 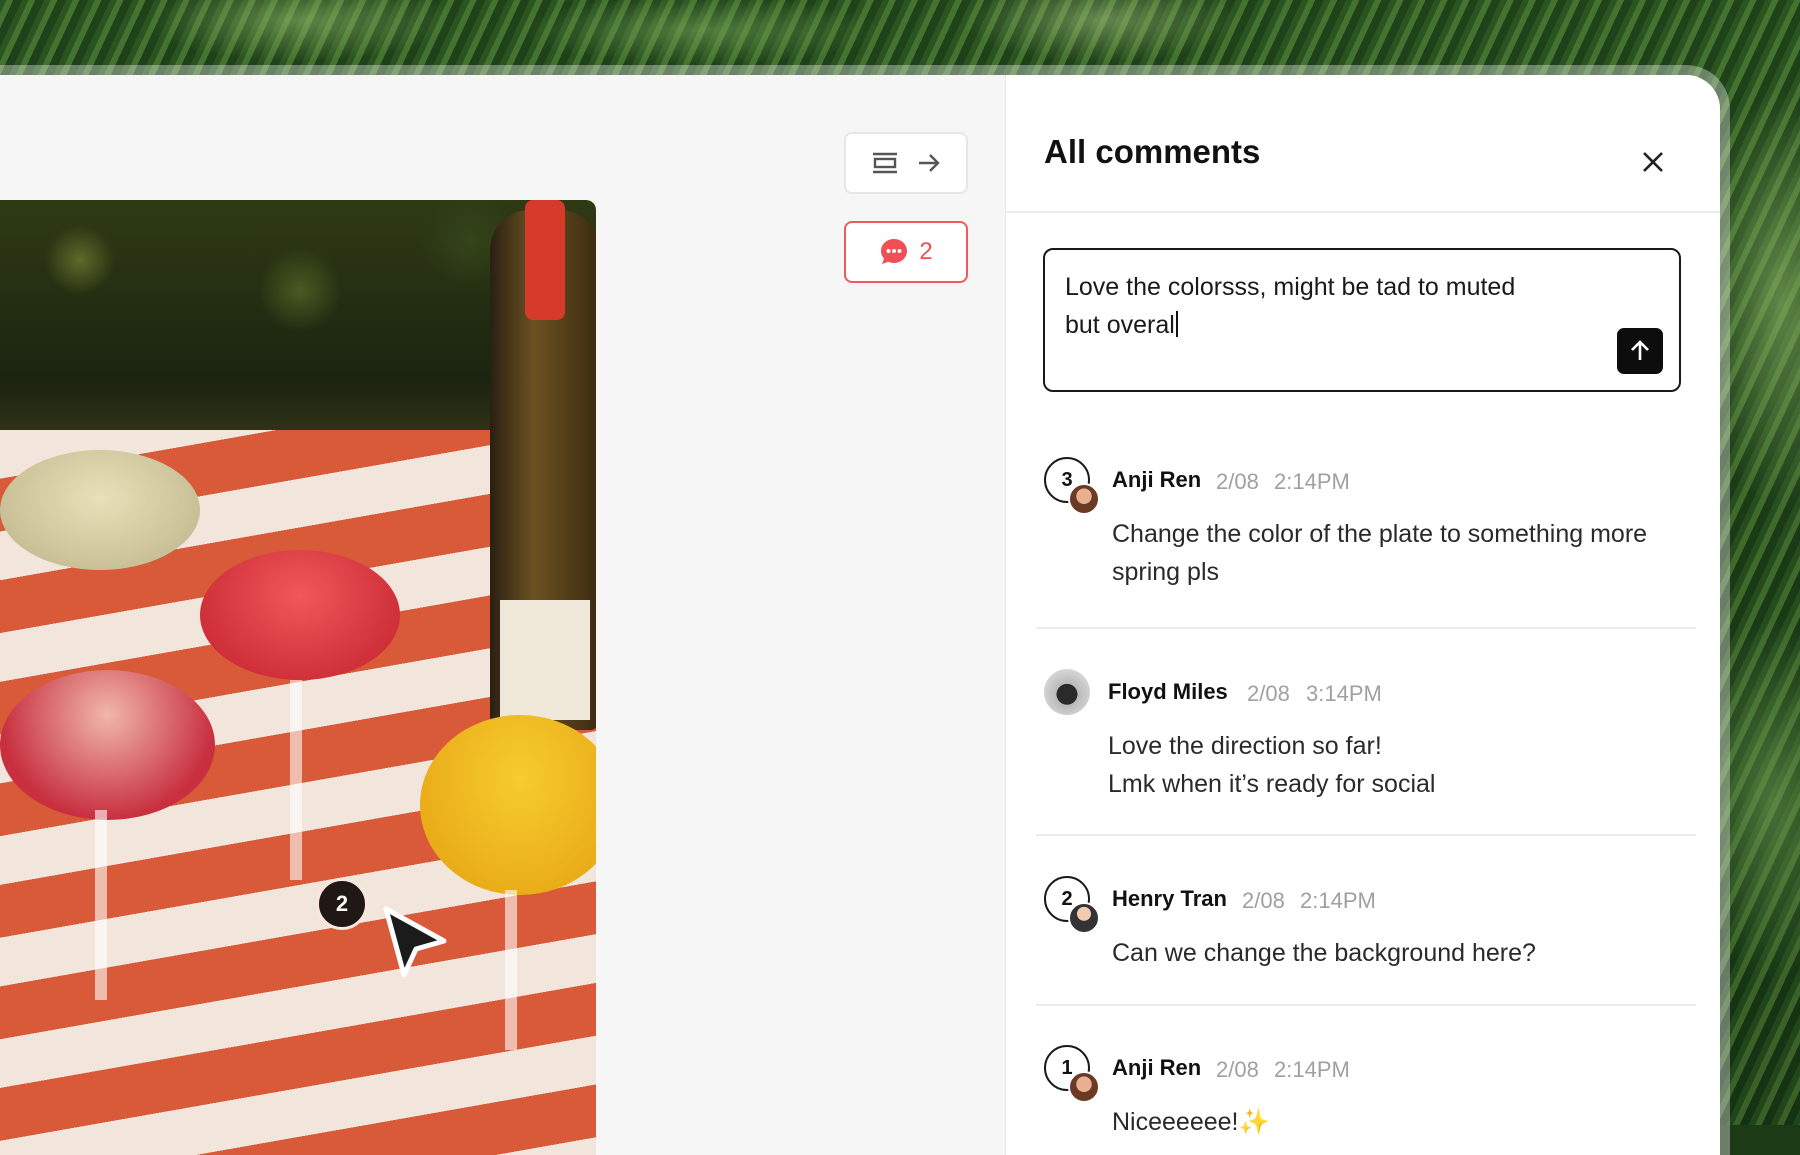 What do you see at coordinates (543, 465) in the screenshot?
I see `photo-bottle` at bounding box center [543, 465].